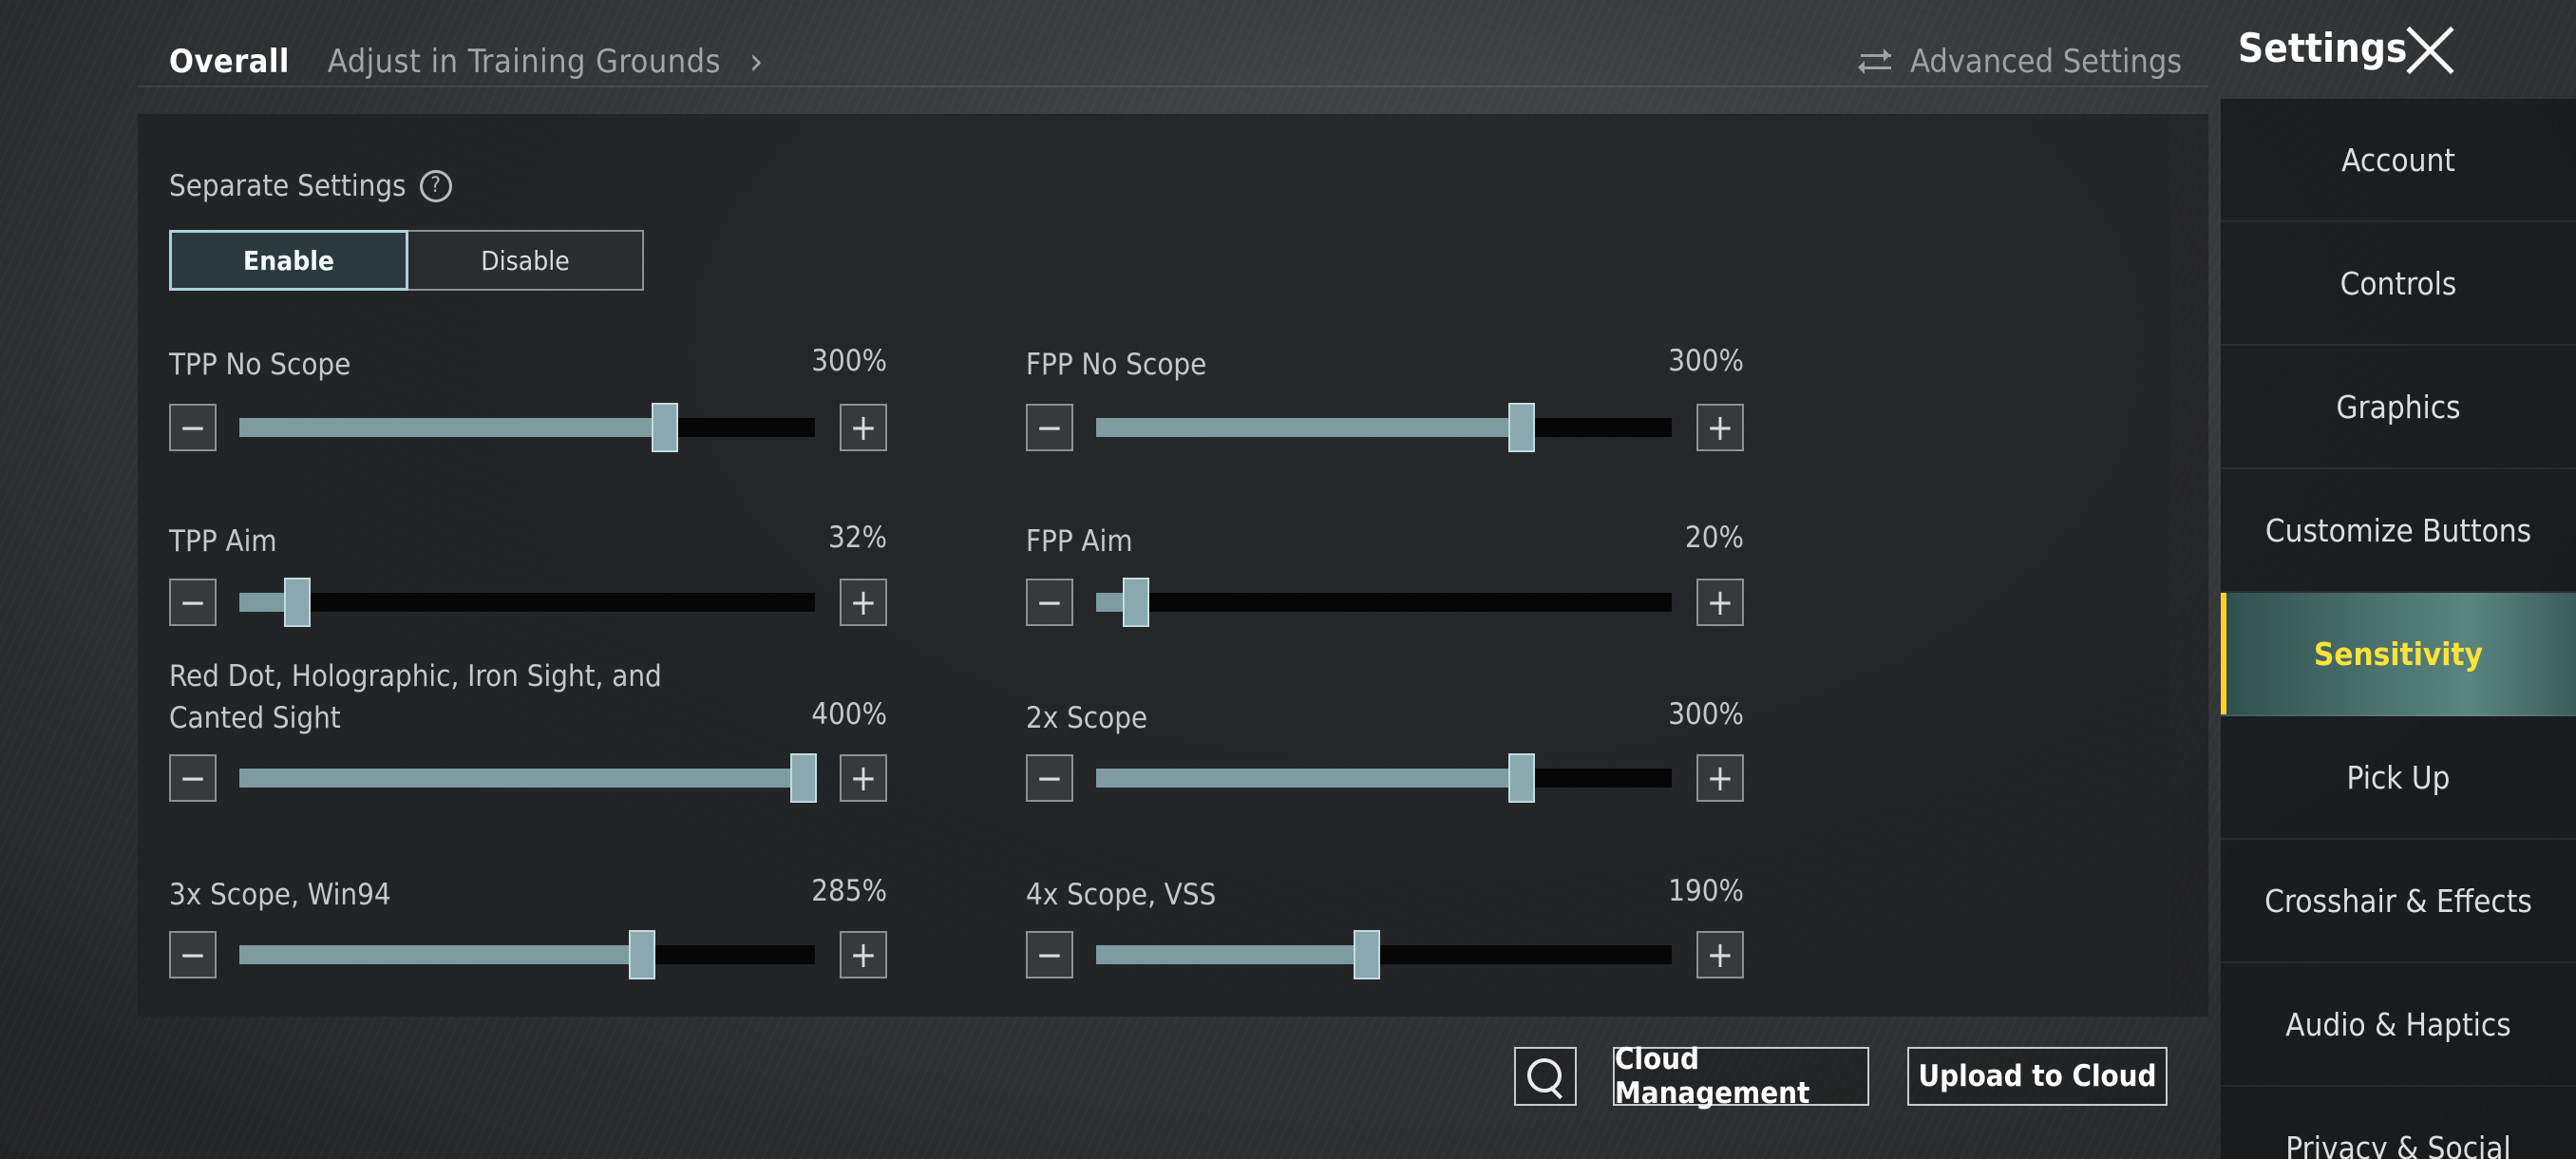  I want to click on slider-label: TPP No Scope, so click(260, 365).